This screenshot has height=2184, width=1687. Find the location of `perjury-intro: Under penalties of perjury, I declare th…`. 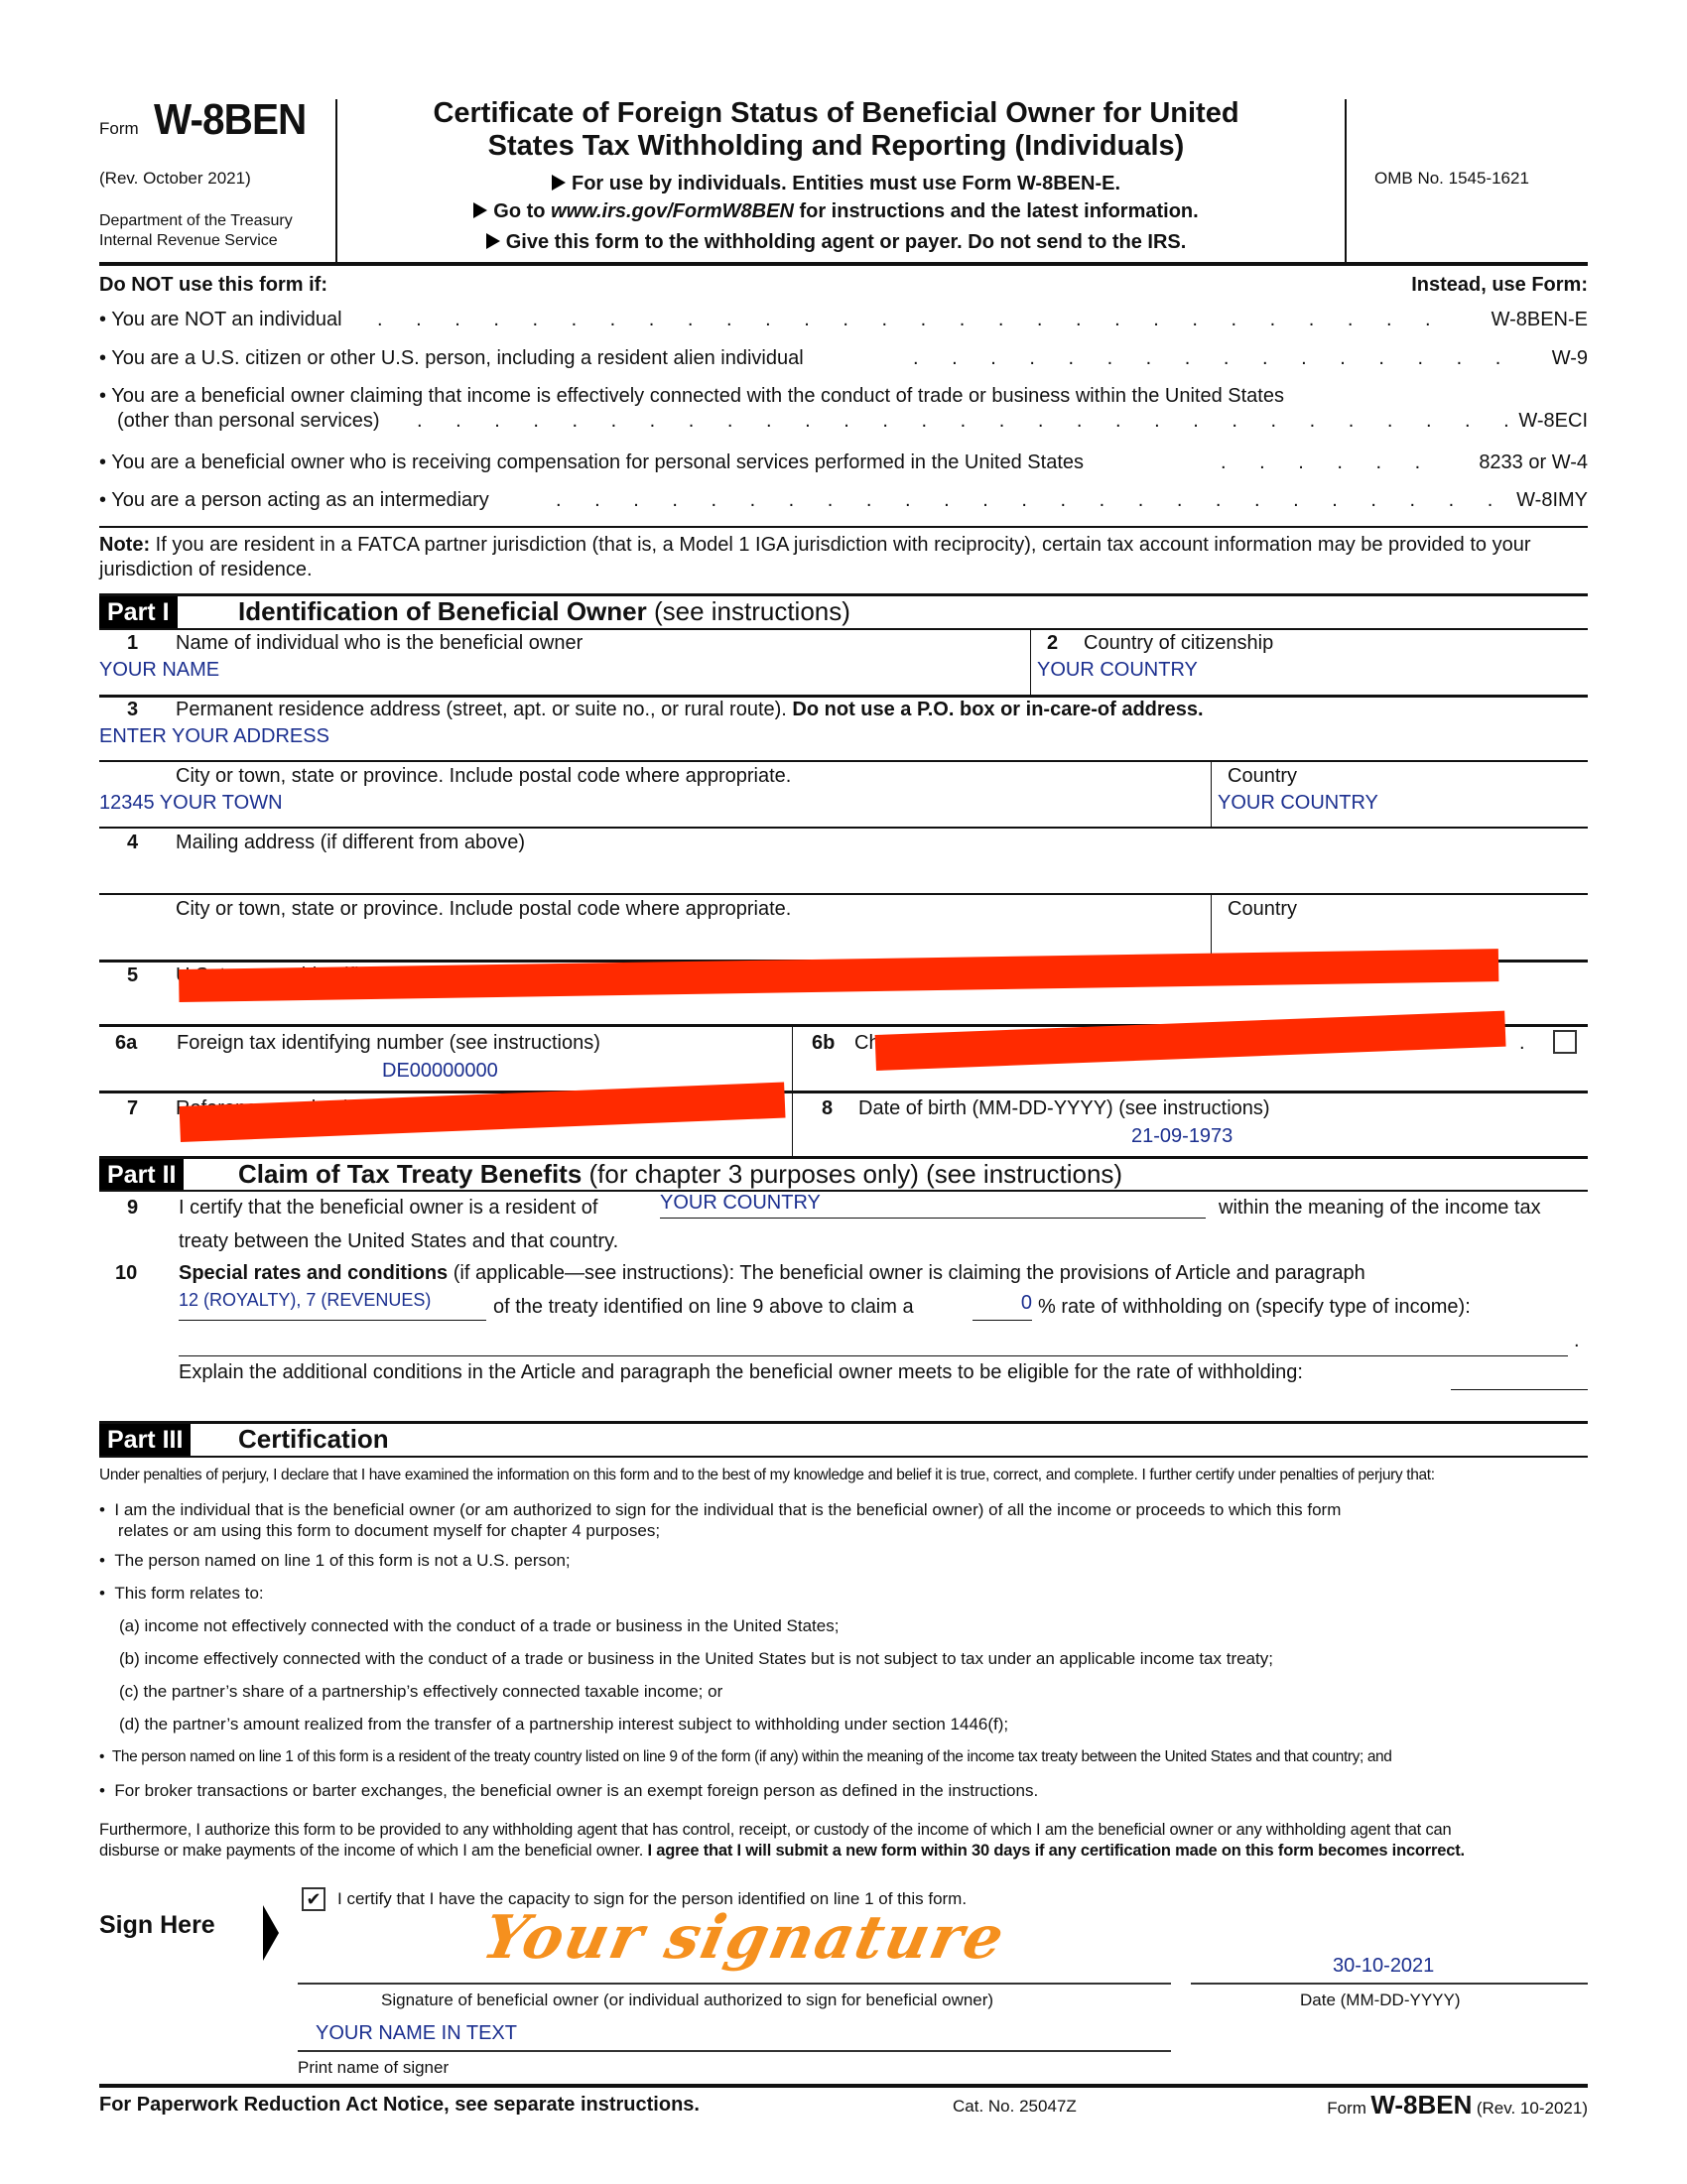

perjury-intro: Under penalties of perjury, I declare th… is located at coordinates (767, 1475).